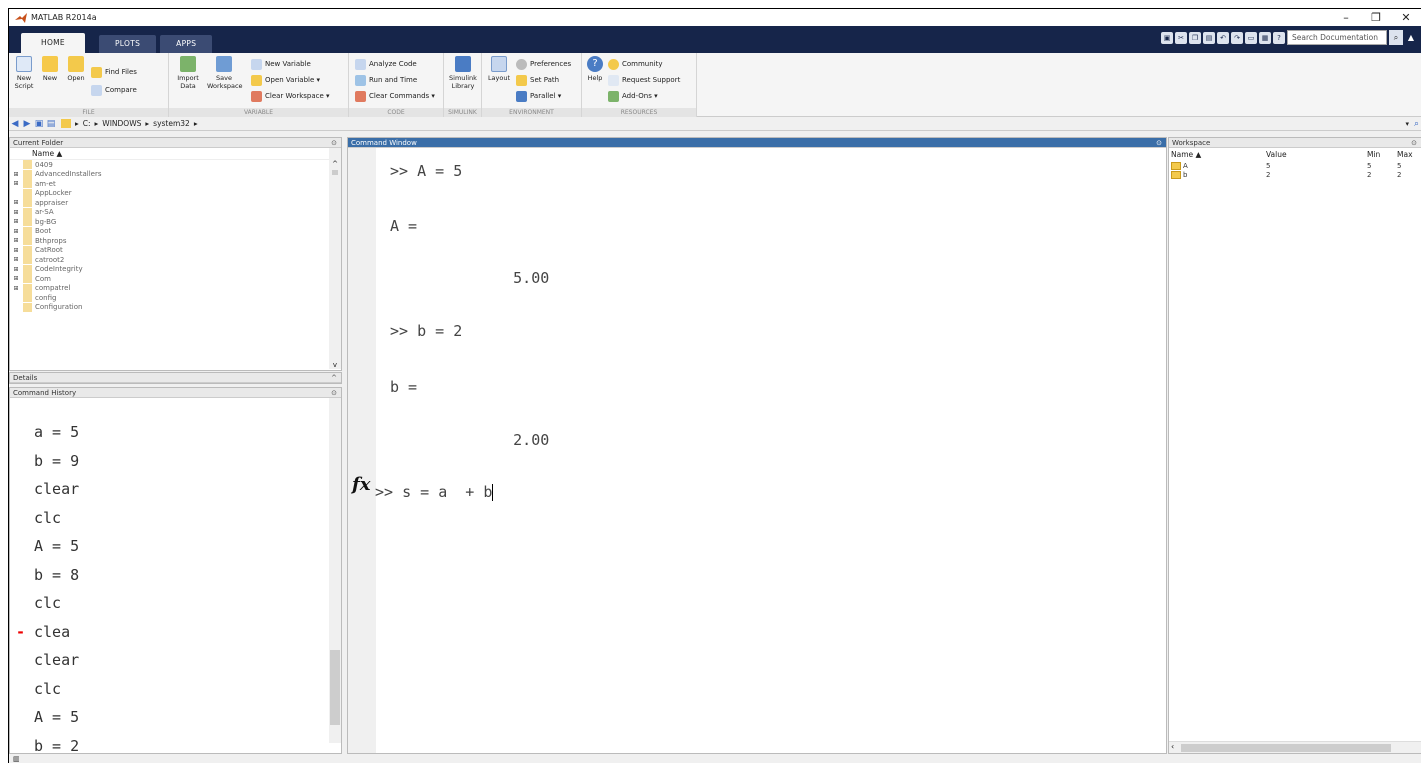 This screenshot has width=1421, height=763. What do you see at coordinates (175, 546) in the screenshot?
I see `history-item: A = 5` at bounding box center [175, 546].